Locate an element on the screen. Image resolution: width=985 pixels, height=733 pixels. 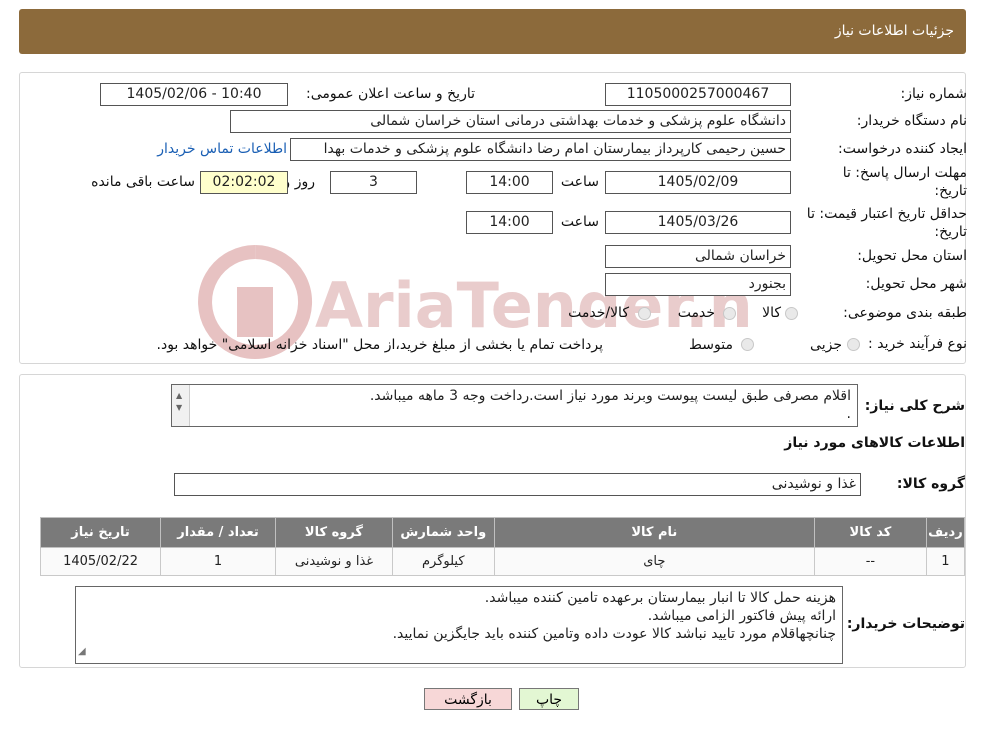
remaining-time-field: 02:02:02 is located at coordinates (244, 182).